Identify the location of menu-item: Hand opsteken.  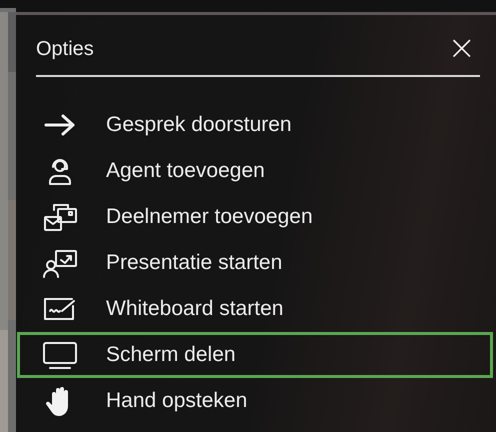
(255, 401).